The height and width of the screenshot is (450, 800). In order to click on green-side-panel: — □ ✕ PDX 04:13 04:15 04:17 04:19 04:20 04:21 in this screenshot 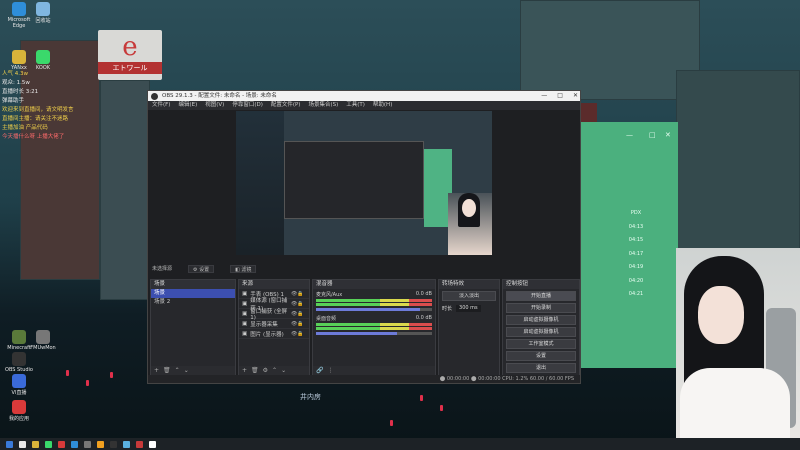, I will do `click(629, 245)`.